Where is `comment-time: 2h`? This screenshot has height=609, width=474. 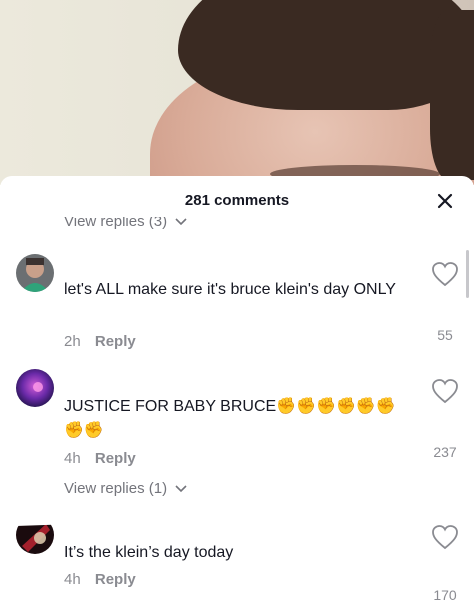 comment-time: 2h is located at coordinates (72, 341).